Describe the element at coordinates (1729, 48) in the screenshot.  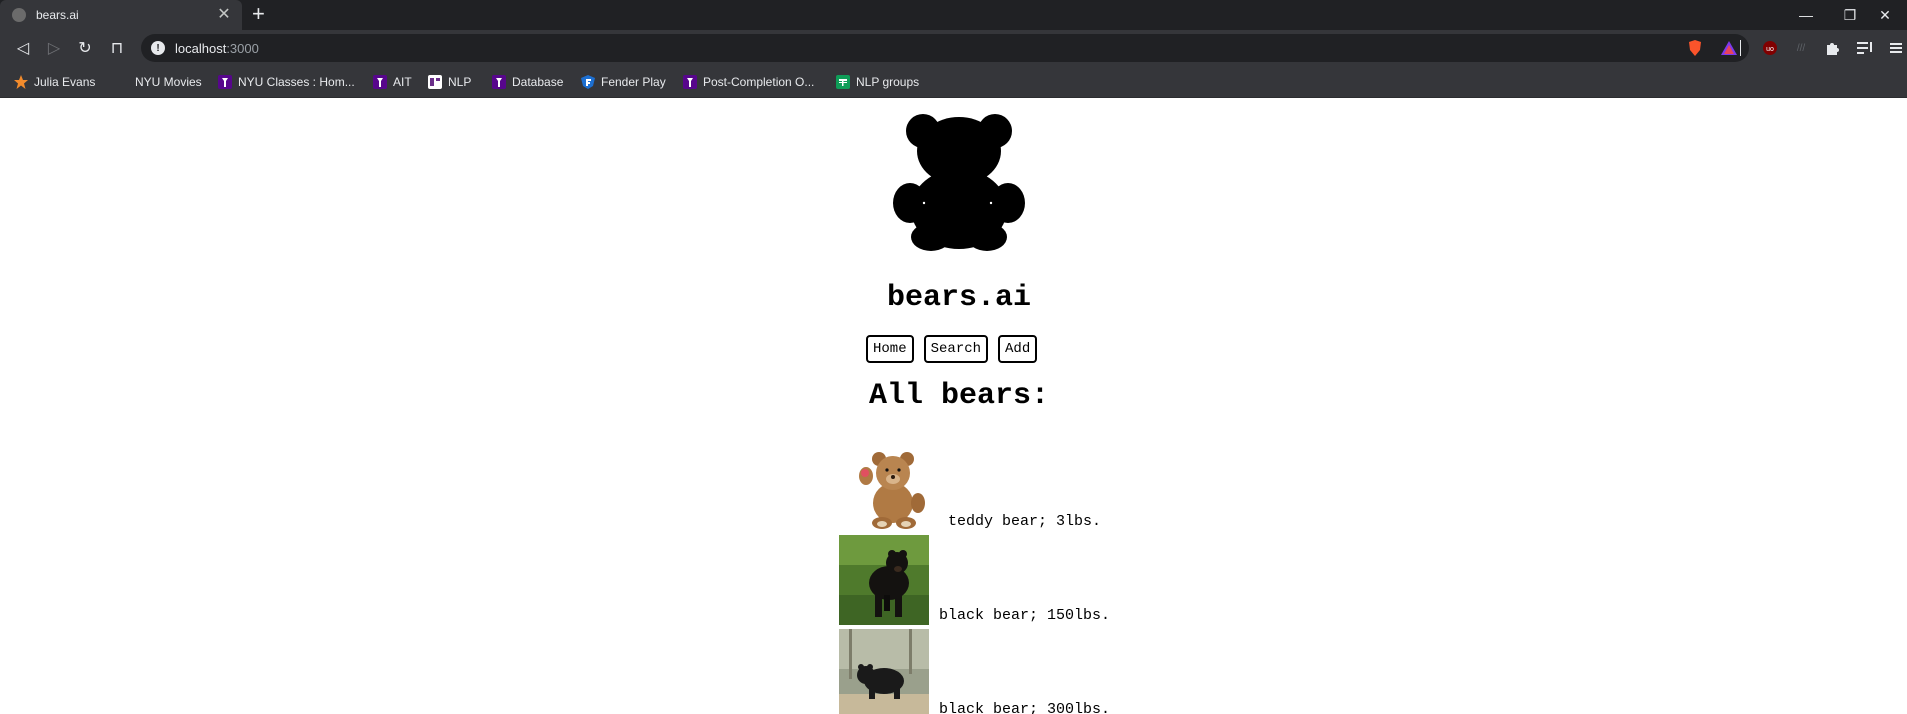
I see `brave-rewards-icon` at that location.